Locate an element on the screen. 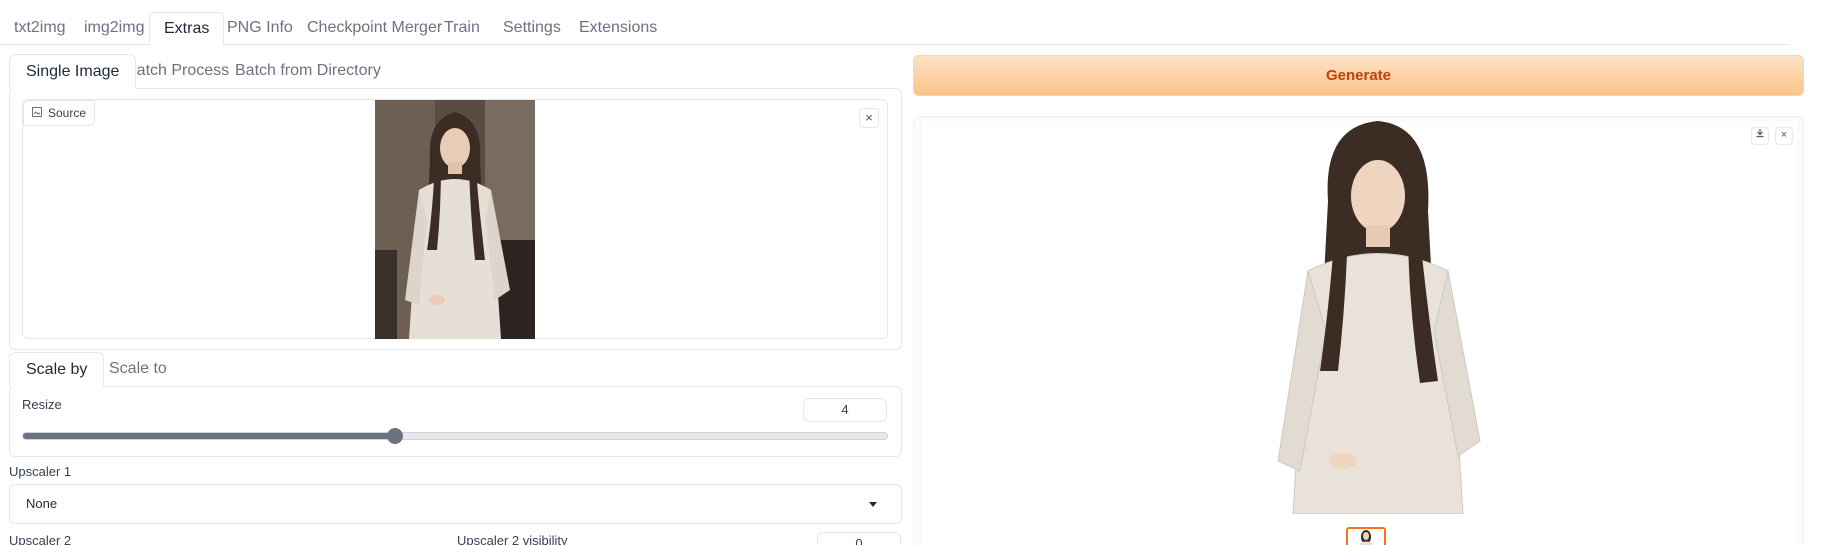 The image size is (1823, 545). tab-scale-to: Scale to is located at coordinates (138, 369).